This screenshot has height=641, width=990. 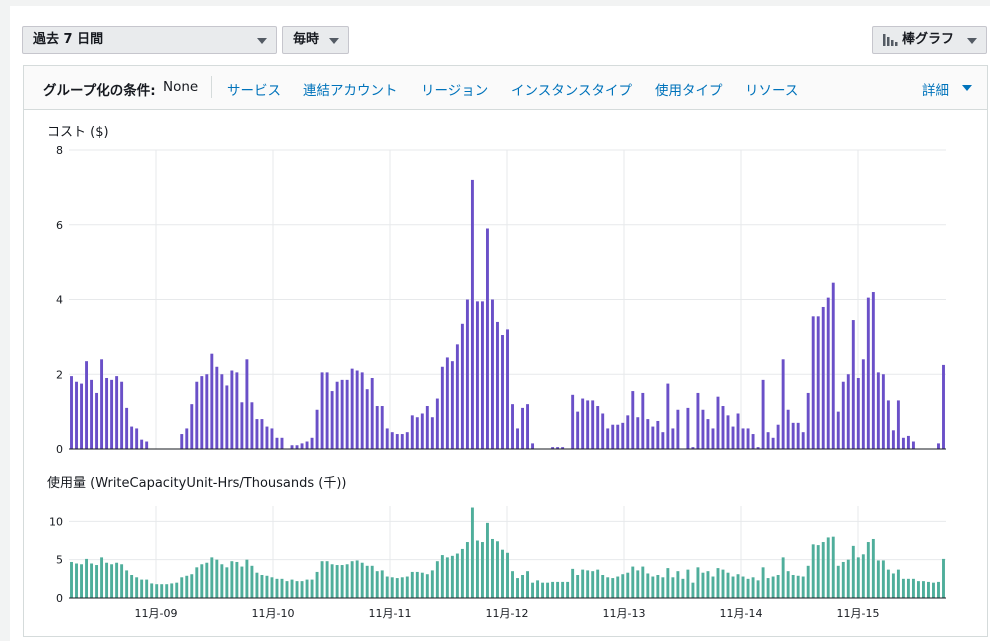 I want to click on granularity-dropdown: 毎時, so click(x=315, y=40).